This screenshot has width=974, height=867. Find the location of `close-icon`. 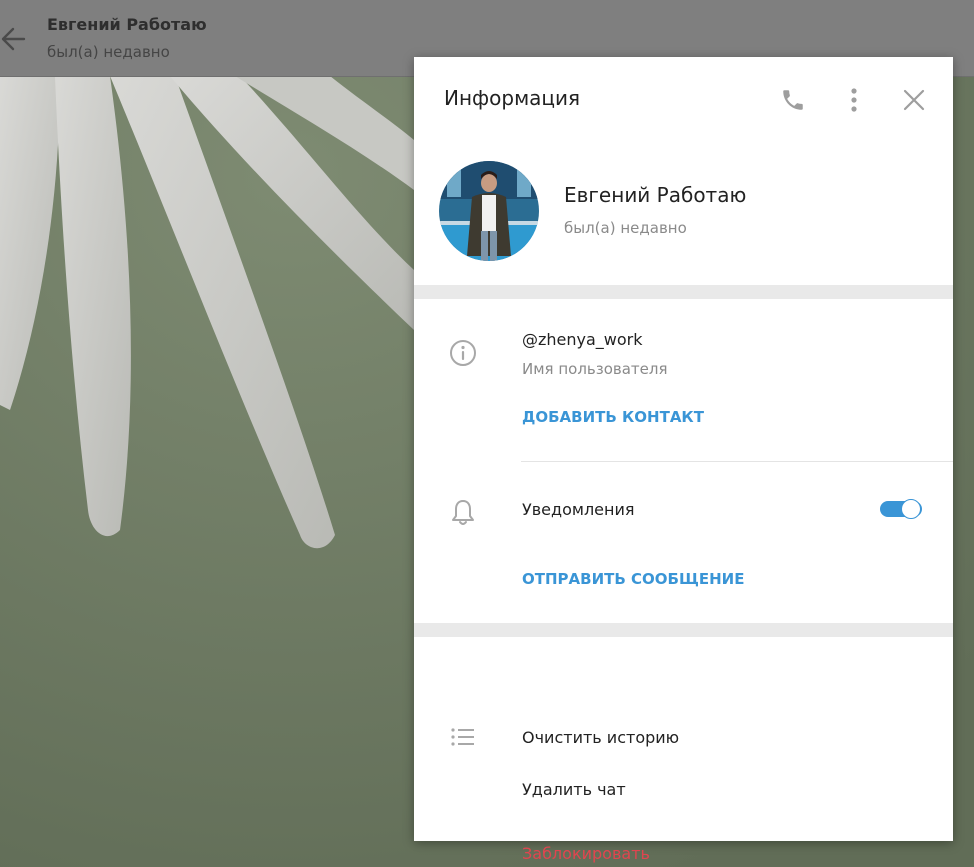

close-icon is located at coordinates (914, 100).